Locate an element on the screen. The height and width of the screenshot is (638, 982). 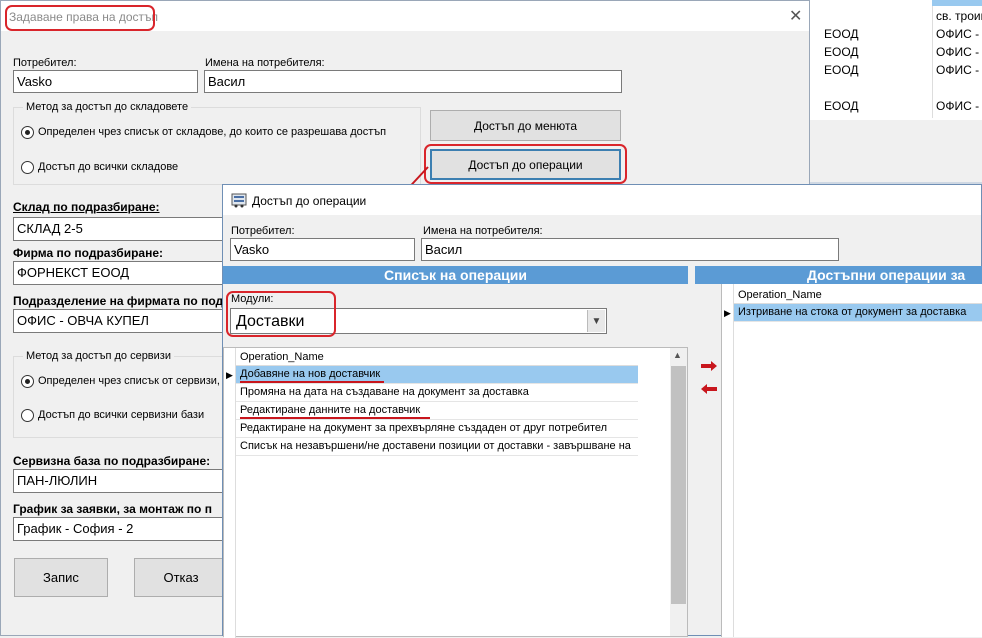
ops-user-field: Vasko is located at coordinates (322, 249).